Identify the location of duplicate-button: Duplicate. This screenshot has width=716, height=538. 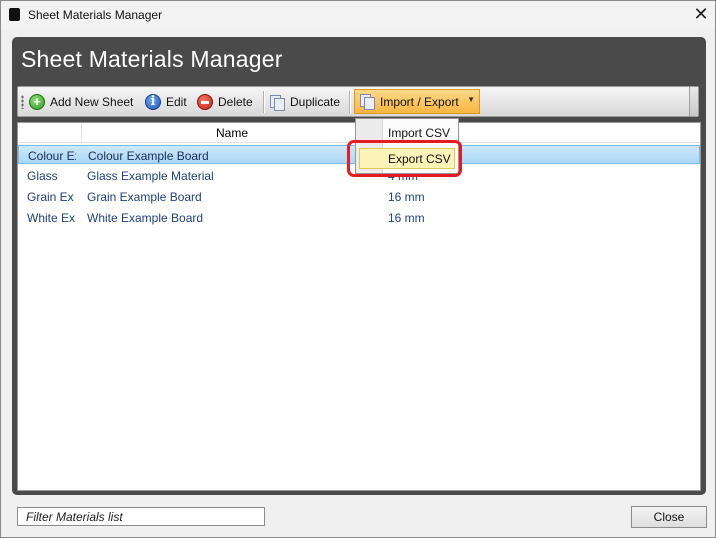
(305, 102).